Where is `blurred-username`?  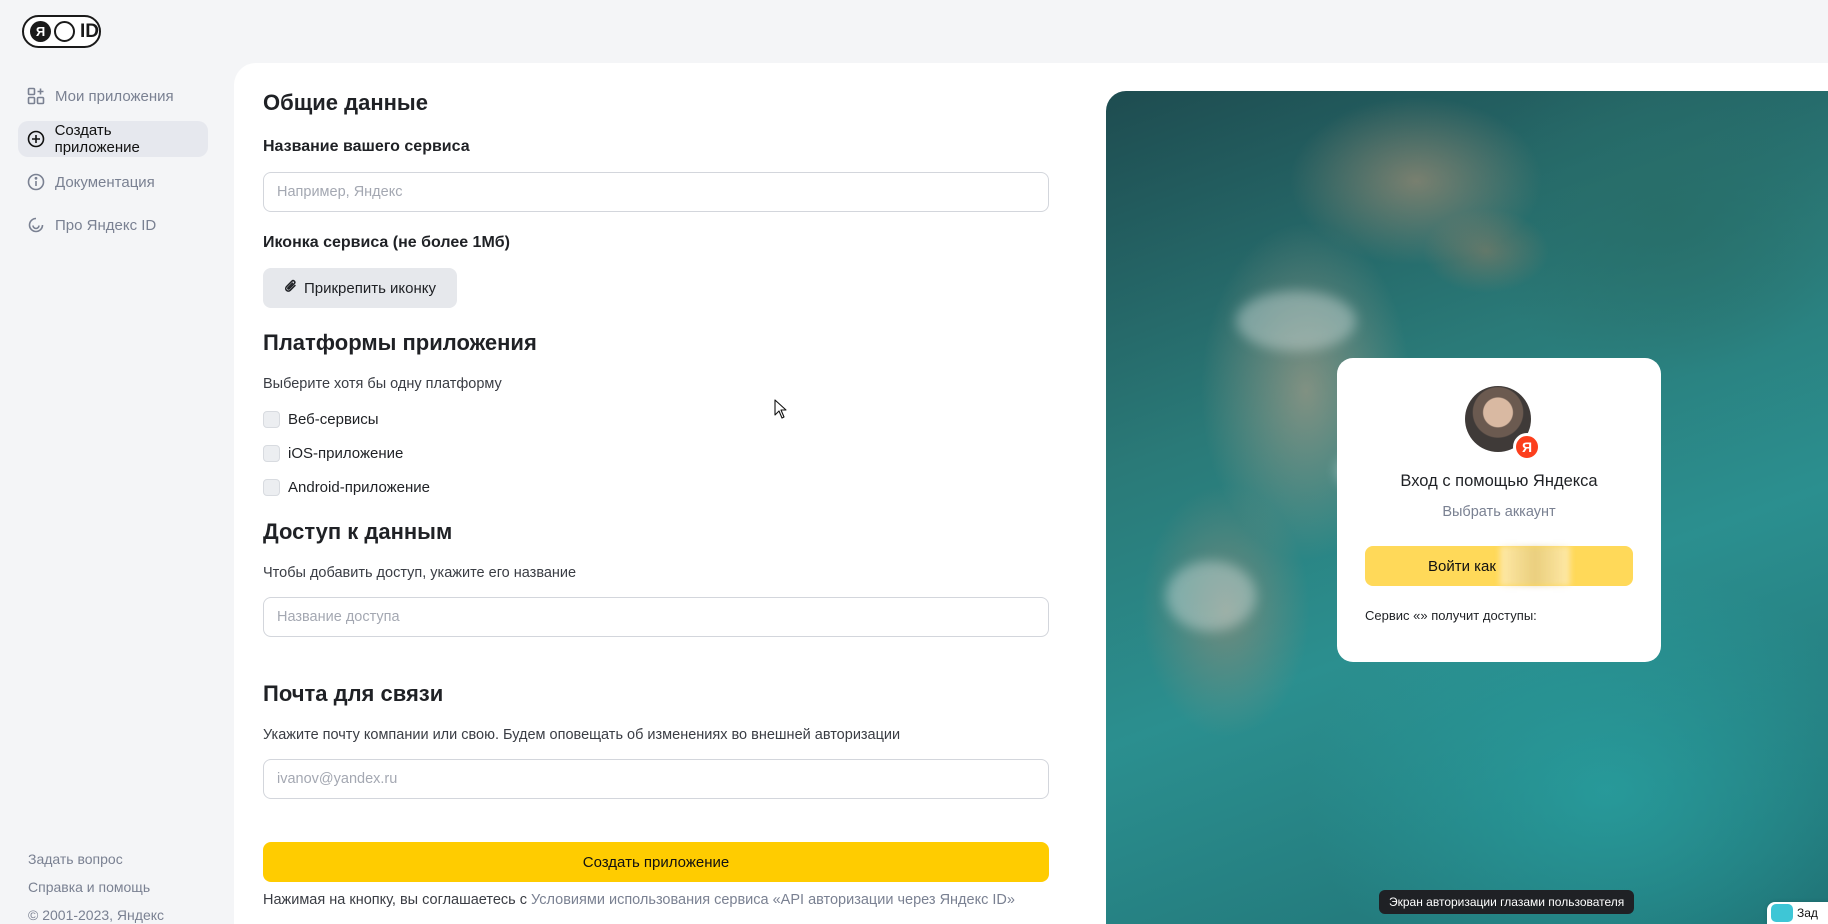
blurred-username is located at coordinates (1534, 566).